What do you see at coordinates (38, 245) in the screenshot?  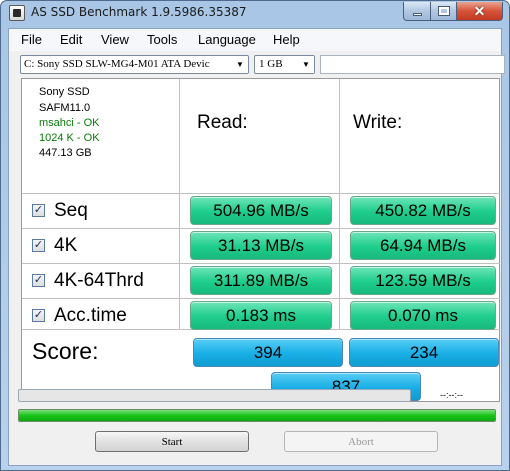 I see `4k-checkbox: ✓` at bounding box center [38, 245].